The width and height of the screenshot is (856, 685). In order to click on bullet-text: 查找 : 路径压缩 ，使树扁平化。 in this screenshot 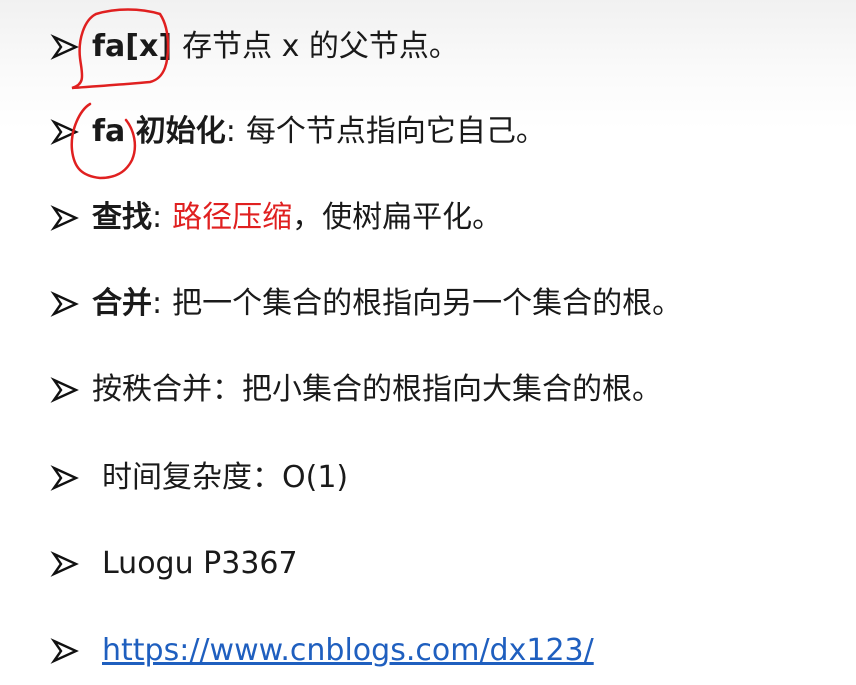, I will do `click(297, 218)`.